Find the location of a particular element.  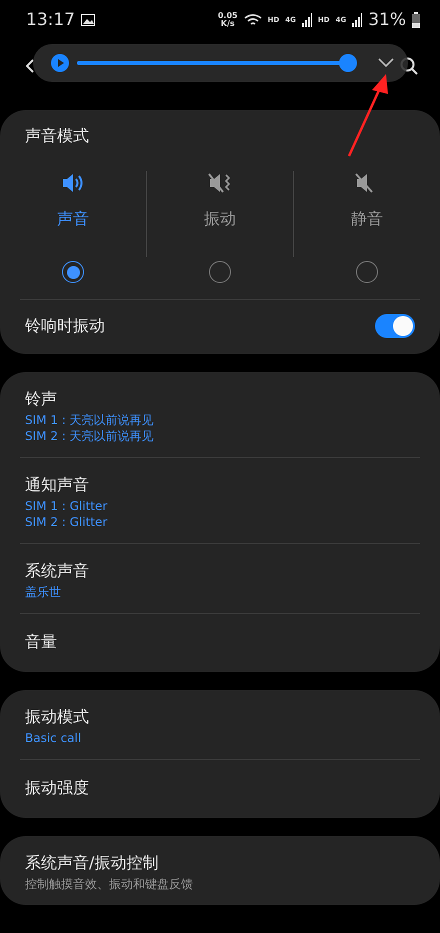

battery-icon is located at coordinates (416, 20).